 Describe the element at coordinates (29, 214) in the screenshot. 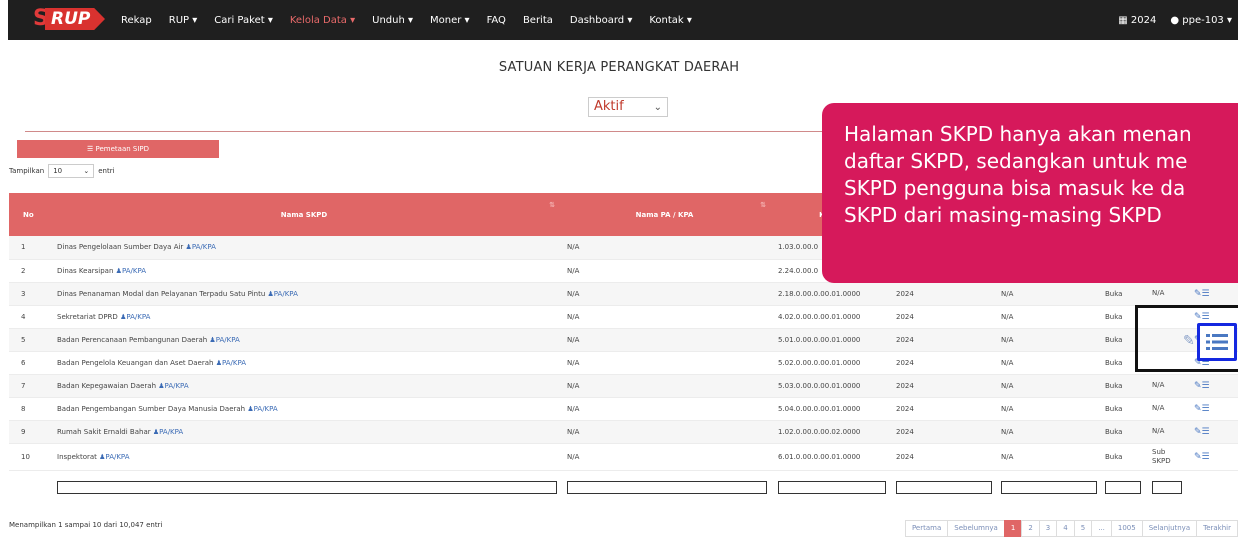

I see `col-header-no: No` at that location.